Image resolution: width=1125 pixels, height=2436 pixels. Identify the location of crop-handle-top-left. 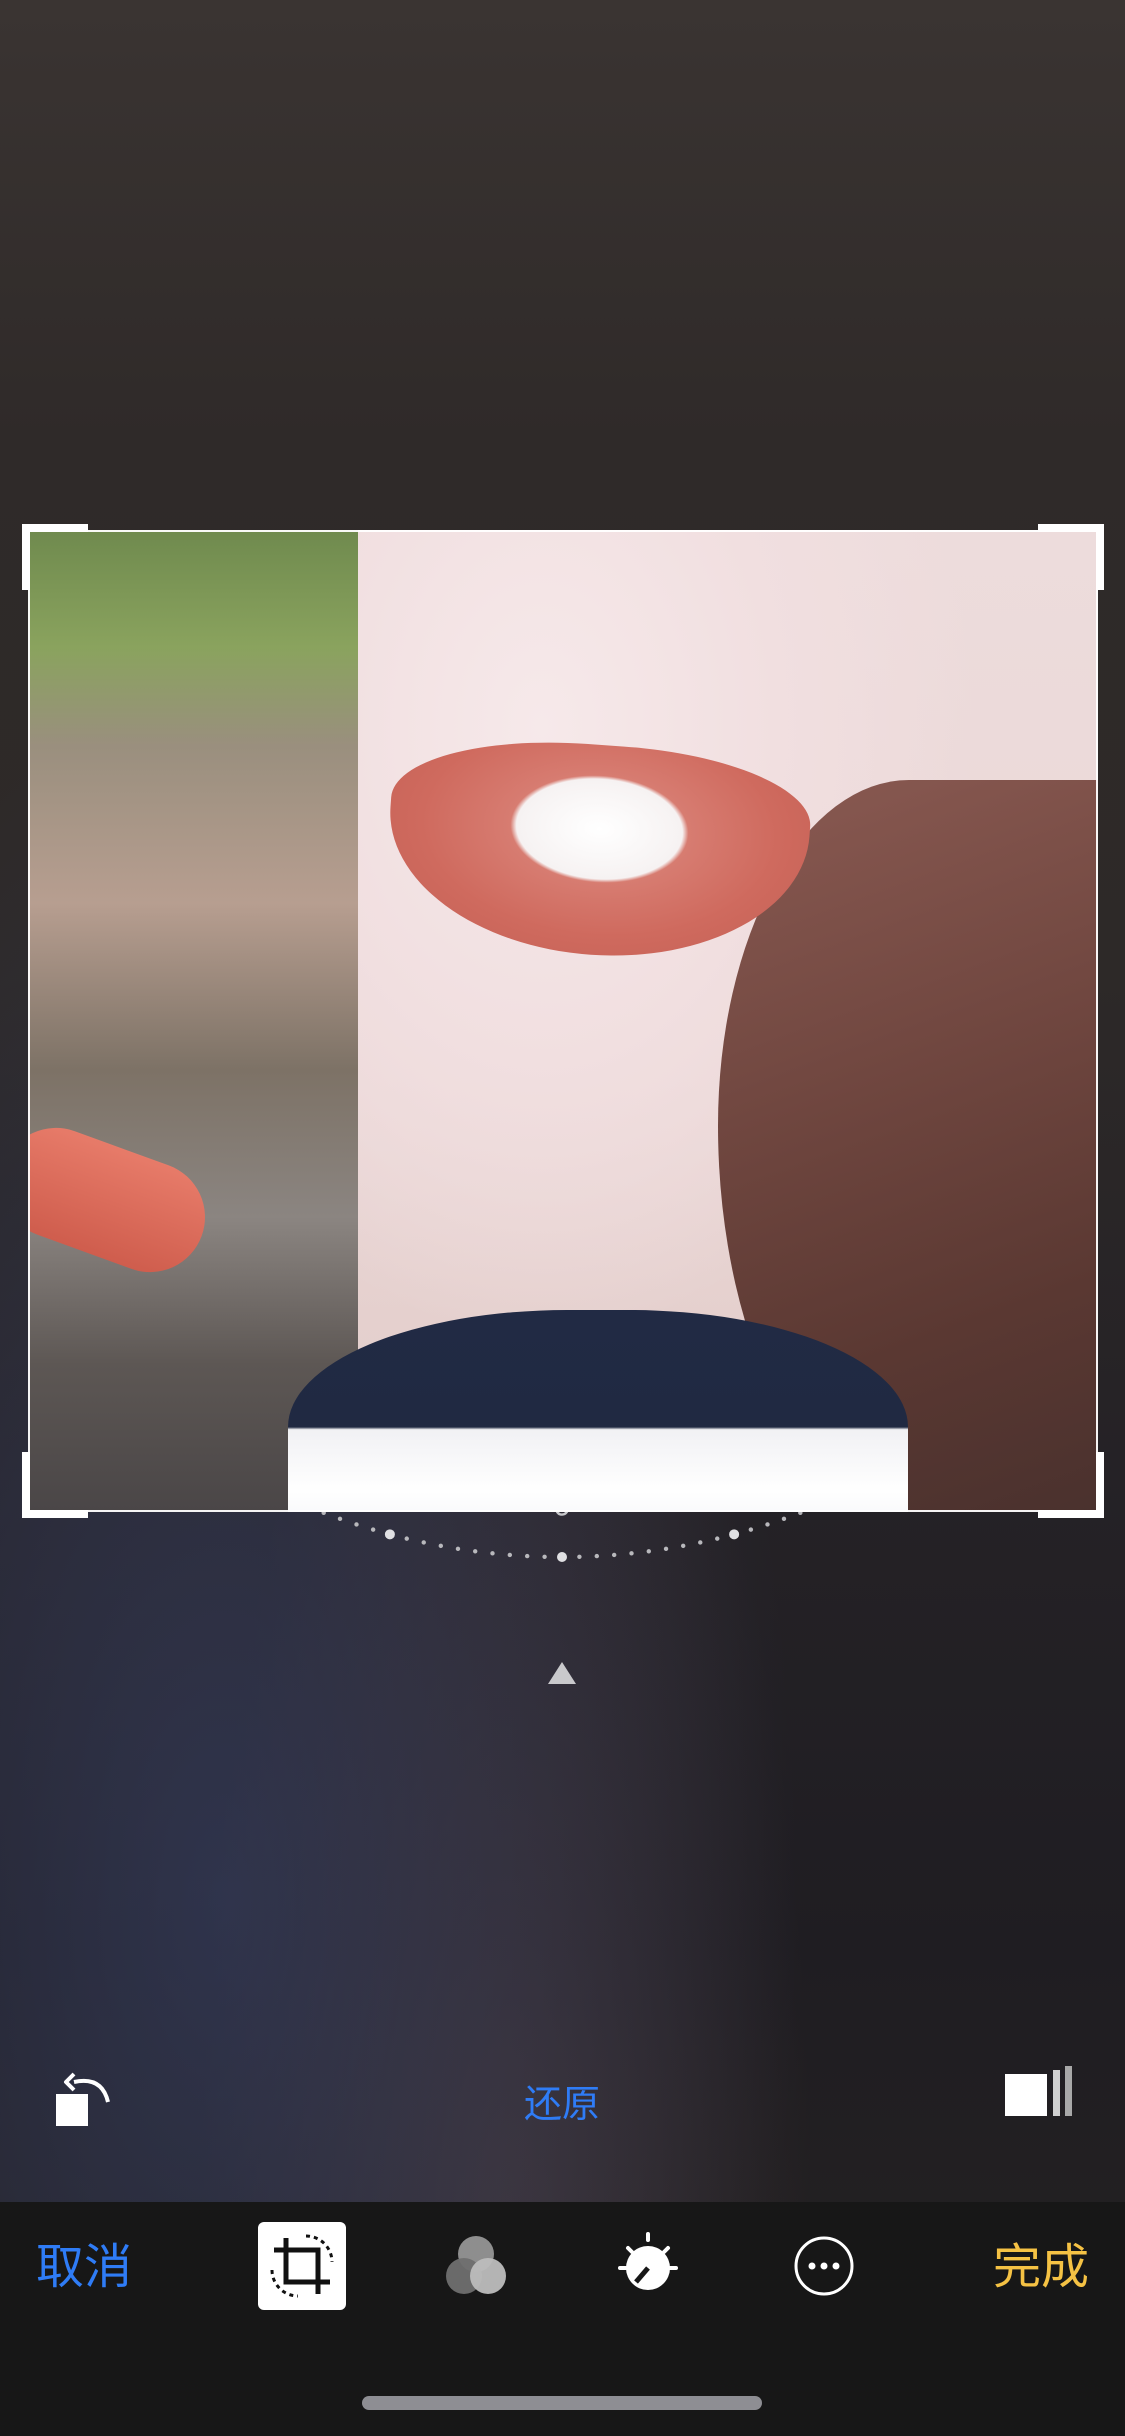
(55, 557).